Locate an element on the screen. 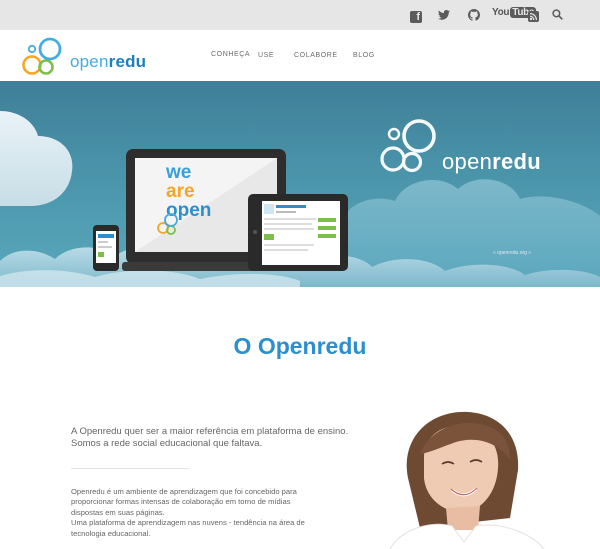  twitter-icon is located at coordinates (444, 15).